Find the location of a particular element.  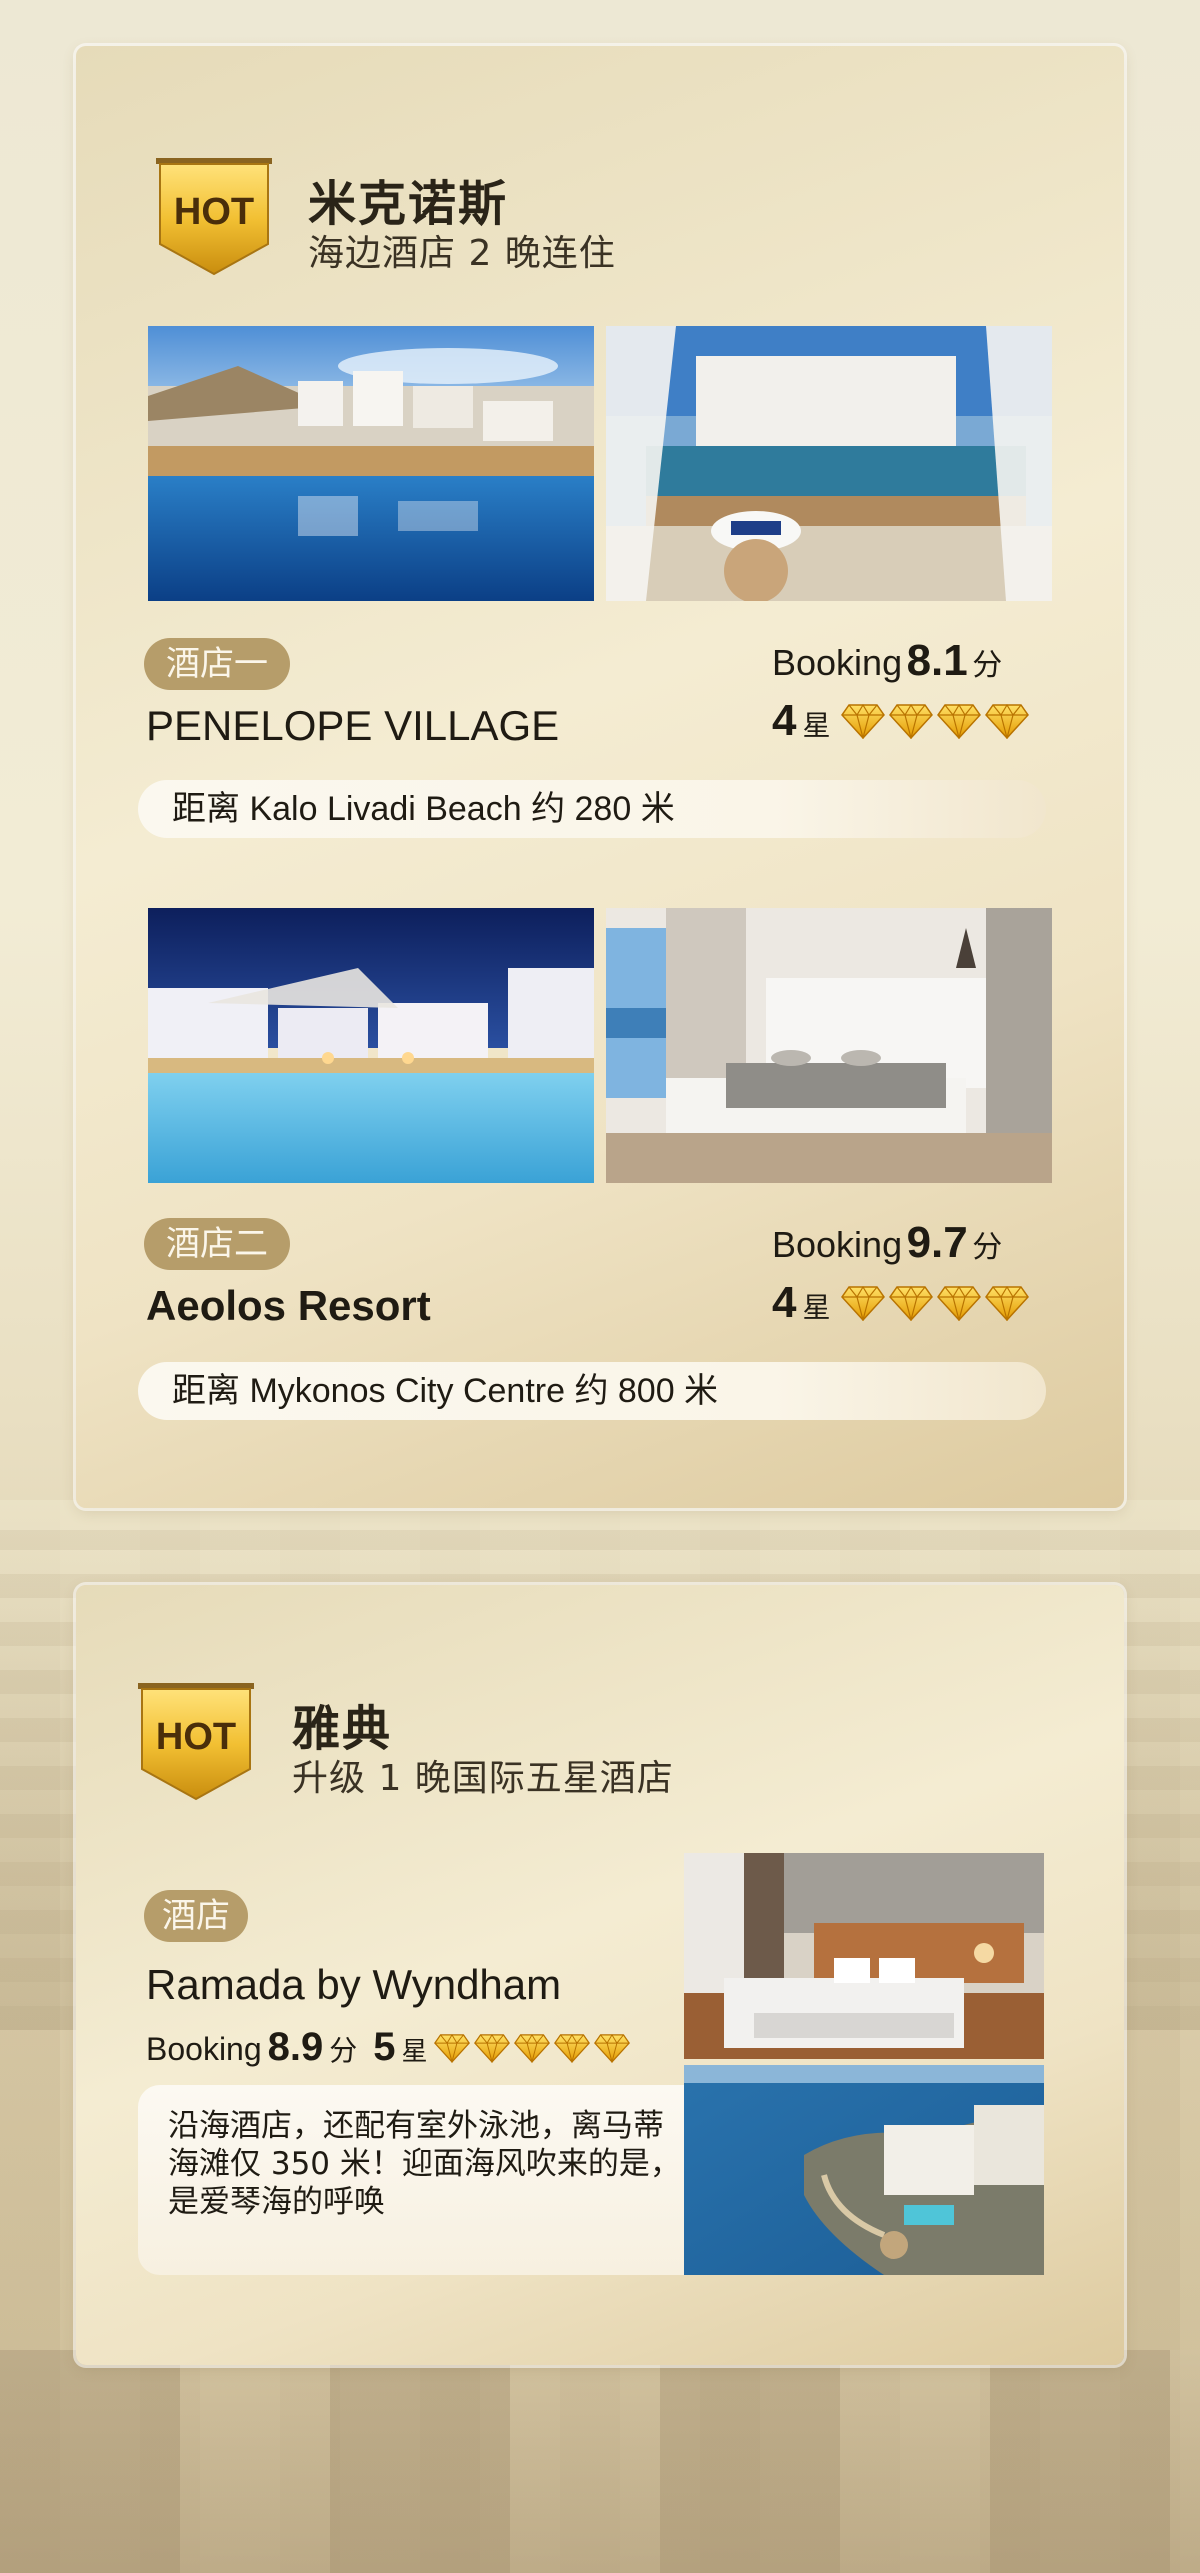

section-subtitle: 升级 1 晚国际五星酒店 is located at coordinates (483, 1778).